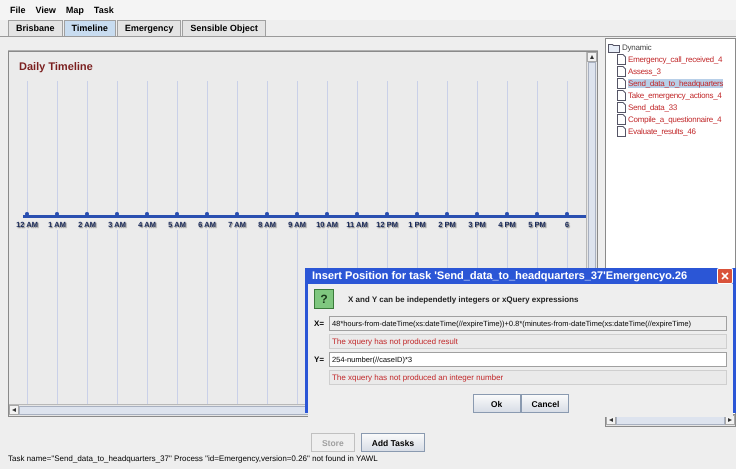  I want to click on dialog-title: Insert Position for task 'Send_data_to_headquarters_37'Emergencyo.26, so click(500, 276).